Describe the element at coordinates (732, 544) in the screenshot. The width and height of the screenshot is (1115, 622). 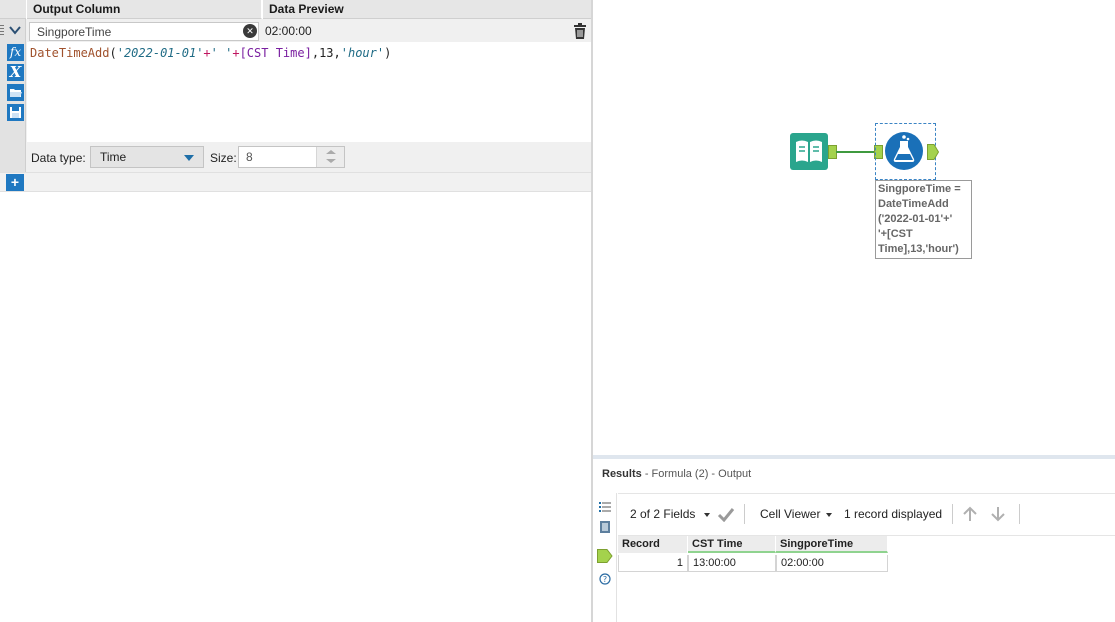
I see `column-header-cst-time: CST Time` at that location.